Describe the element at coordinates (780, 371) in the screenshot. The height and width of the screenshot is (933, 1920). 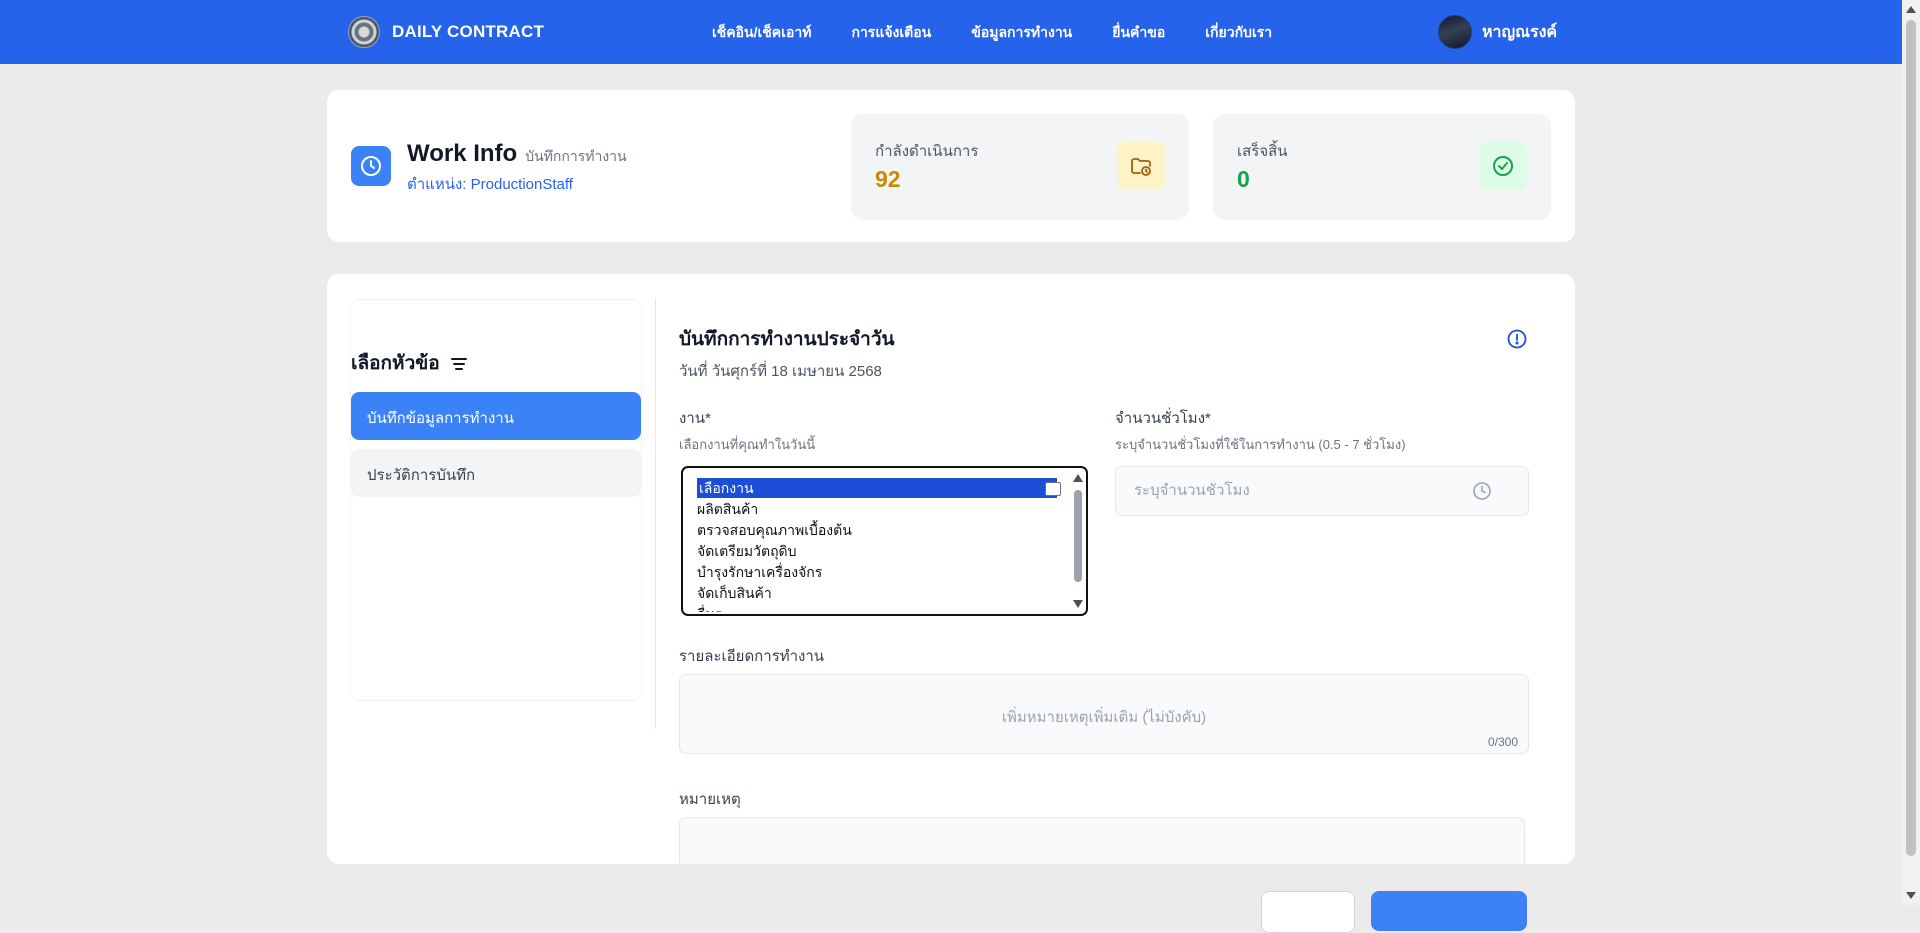
I see `form-date: วันที่ วันศุกร์ที่ 18 เมษายน 2568` at that location.